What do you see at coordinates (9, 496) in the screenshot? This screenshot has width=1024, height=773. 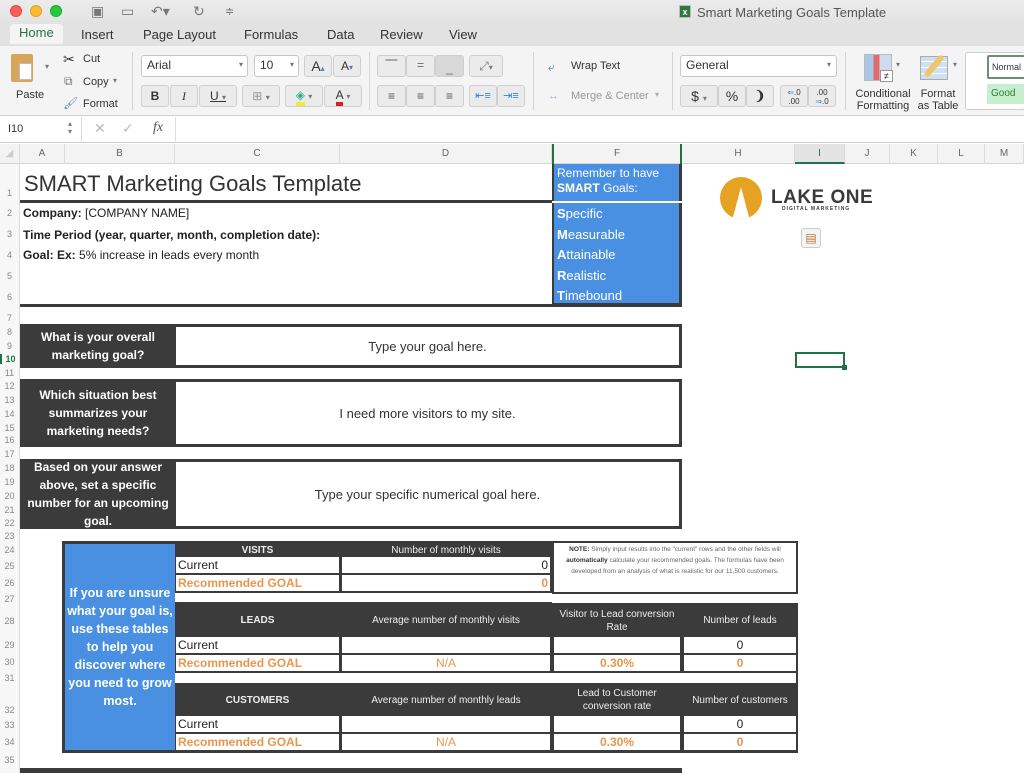 I see `row-header: 20` at bounding box center [9, 496].